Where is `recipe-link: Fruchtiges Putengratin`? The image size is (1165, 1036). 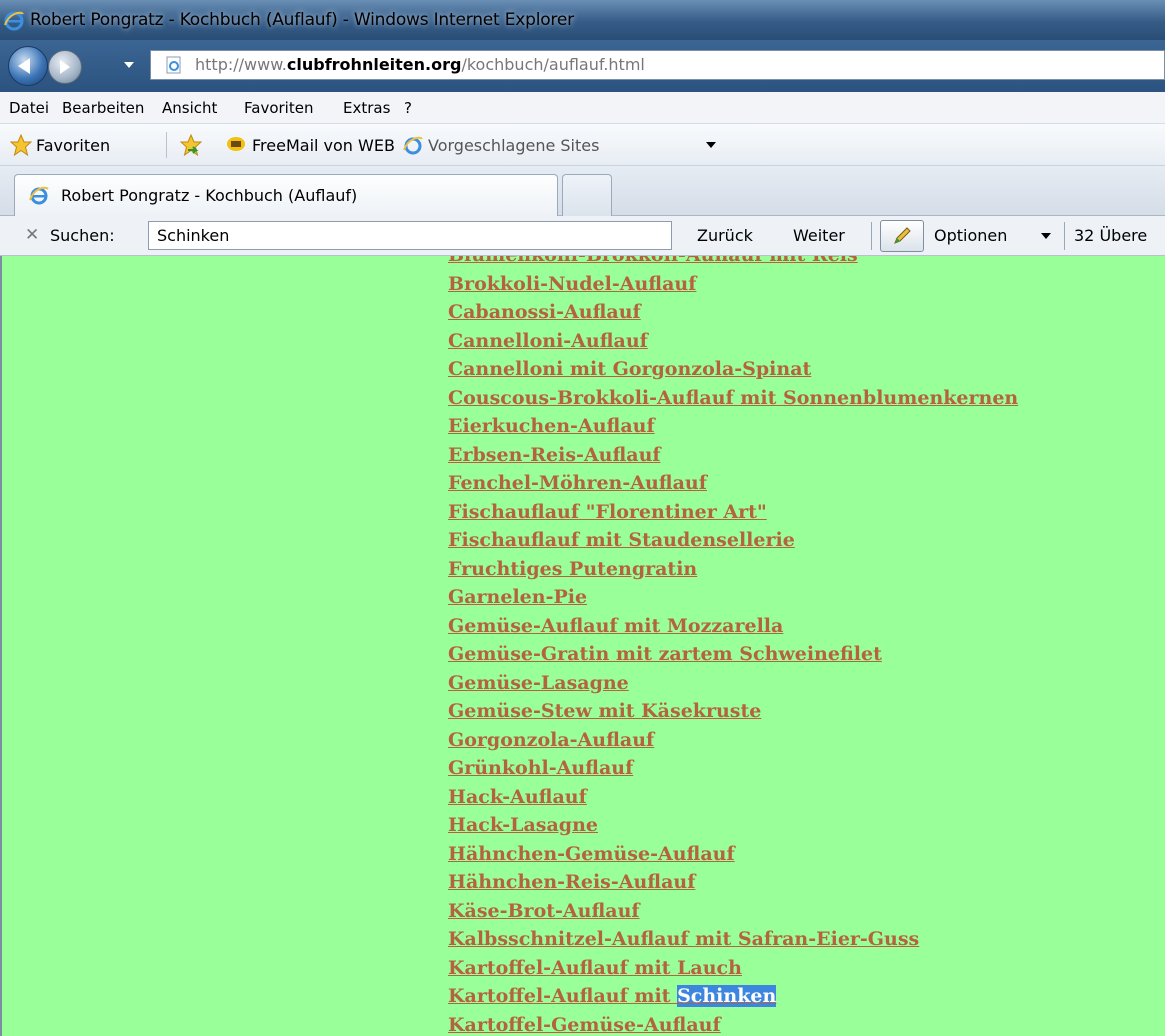 recipe-link: Fruchtiges Putengratin is located at coordinates (572, 569).